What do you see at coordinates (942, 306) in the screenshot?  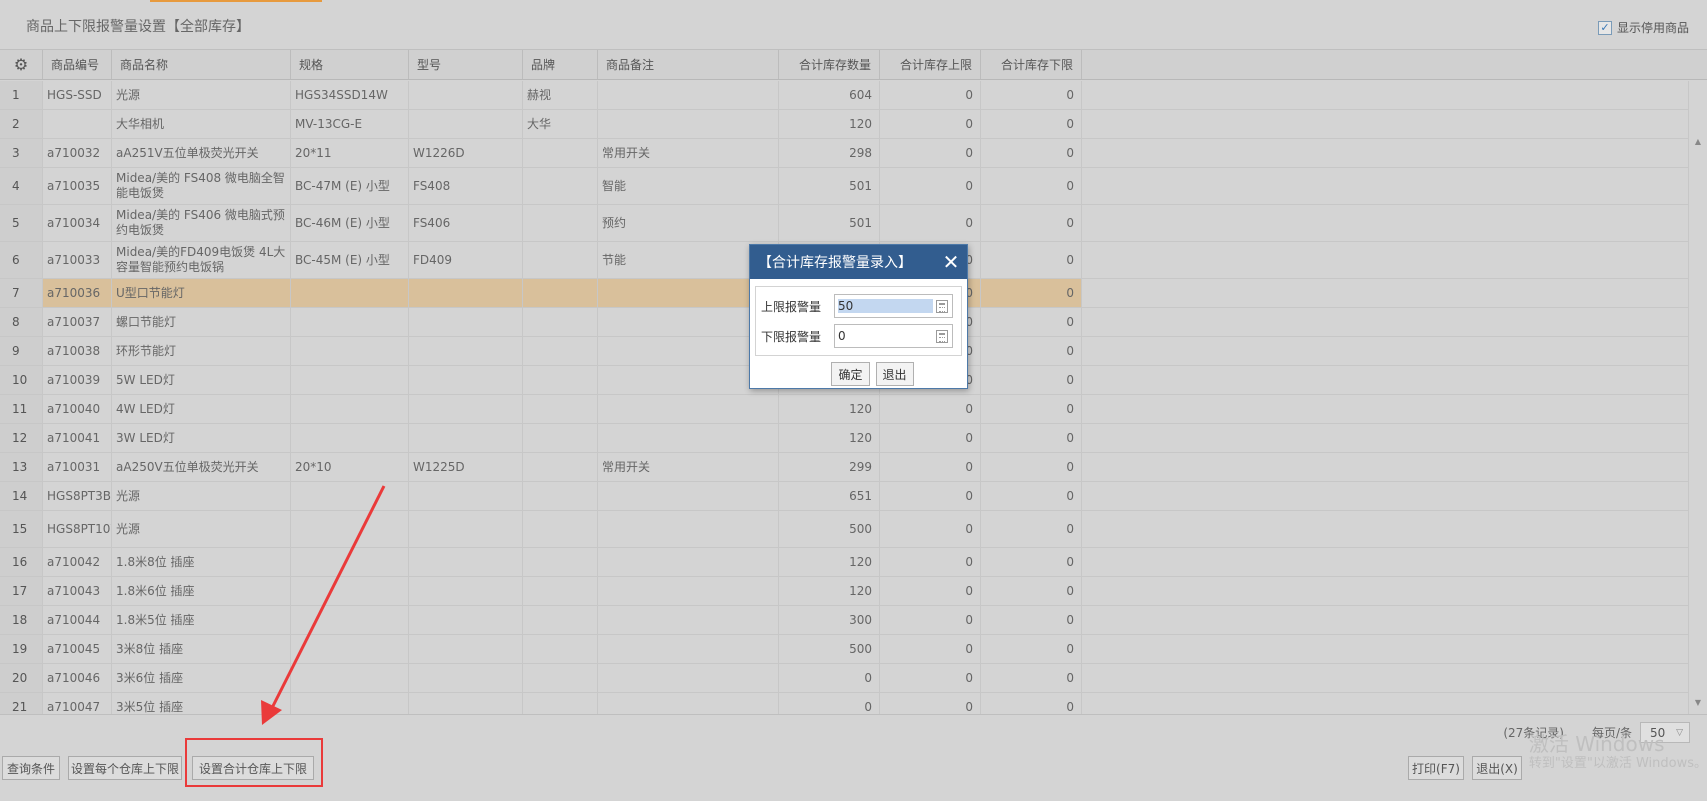 I see `calculator-icon` at bounding box center [942, 306].